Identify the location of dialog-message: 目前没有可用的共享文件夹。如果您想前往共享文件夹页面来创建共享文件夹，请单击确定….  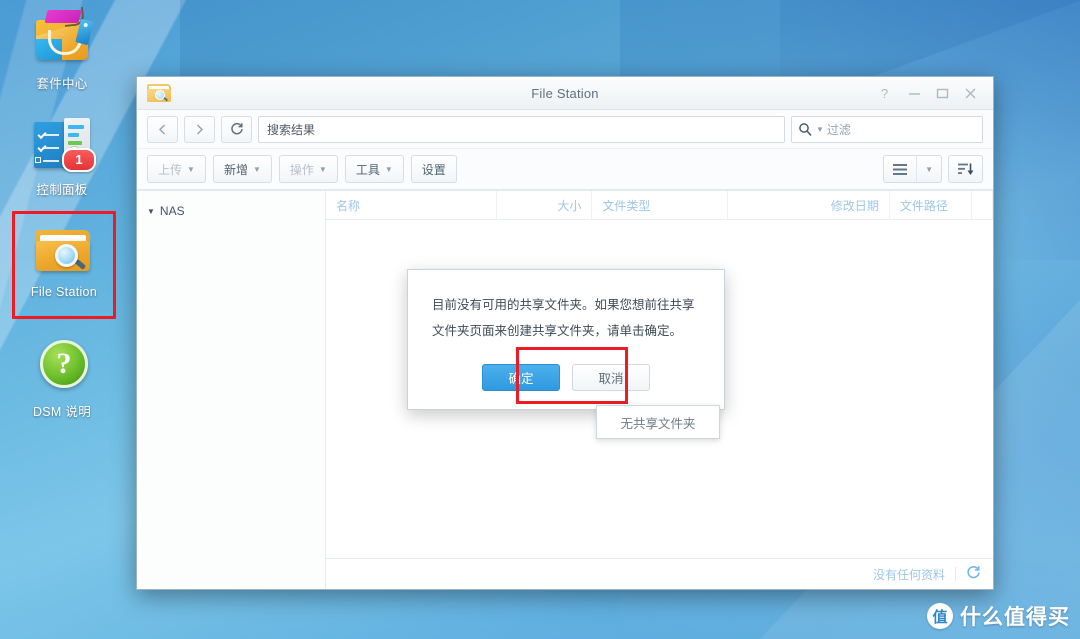
(563, 318).